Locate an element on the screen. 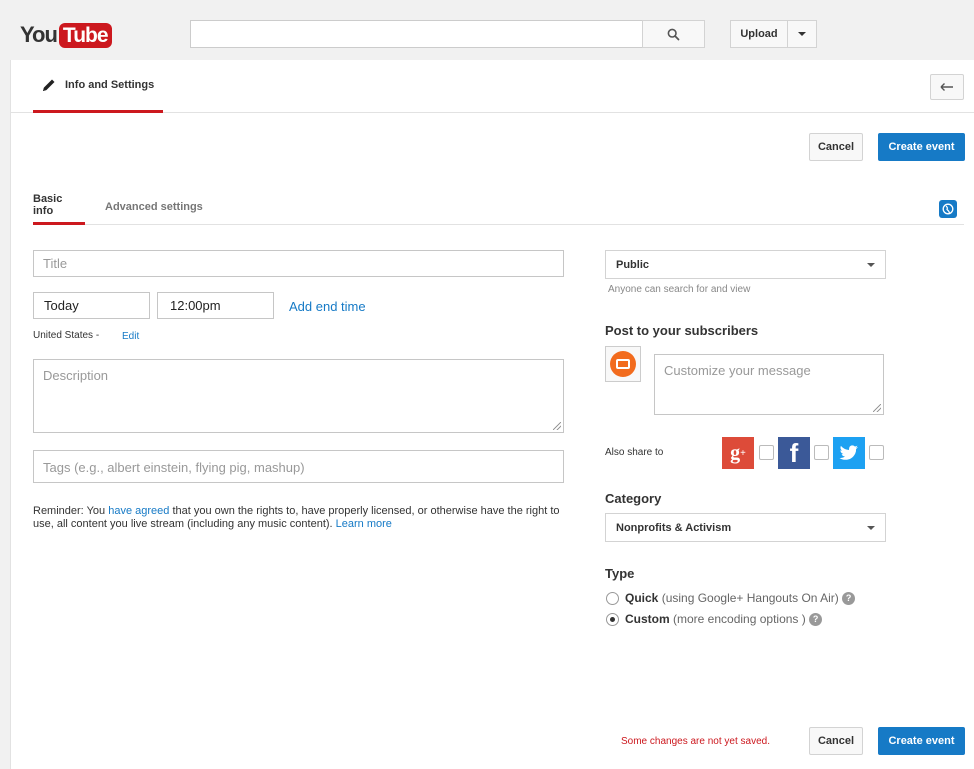 The width and height of the screenshot is (974, 769). youtube-logo: You Tube is located at coordinates (66, 35).